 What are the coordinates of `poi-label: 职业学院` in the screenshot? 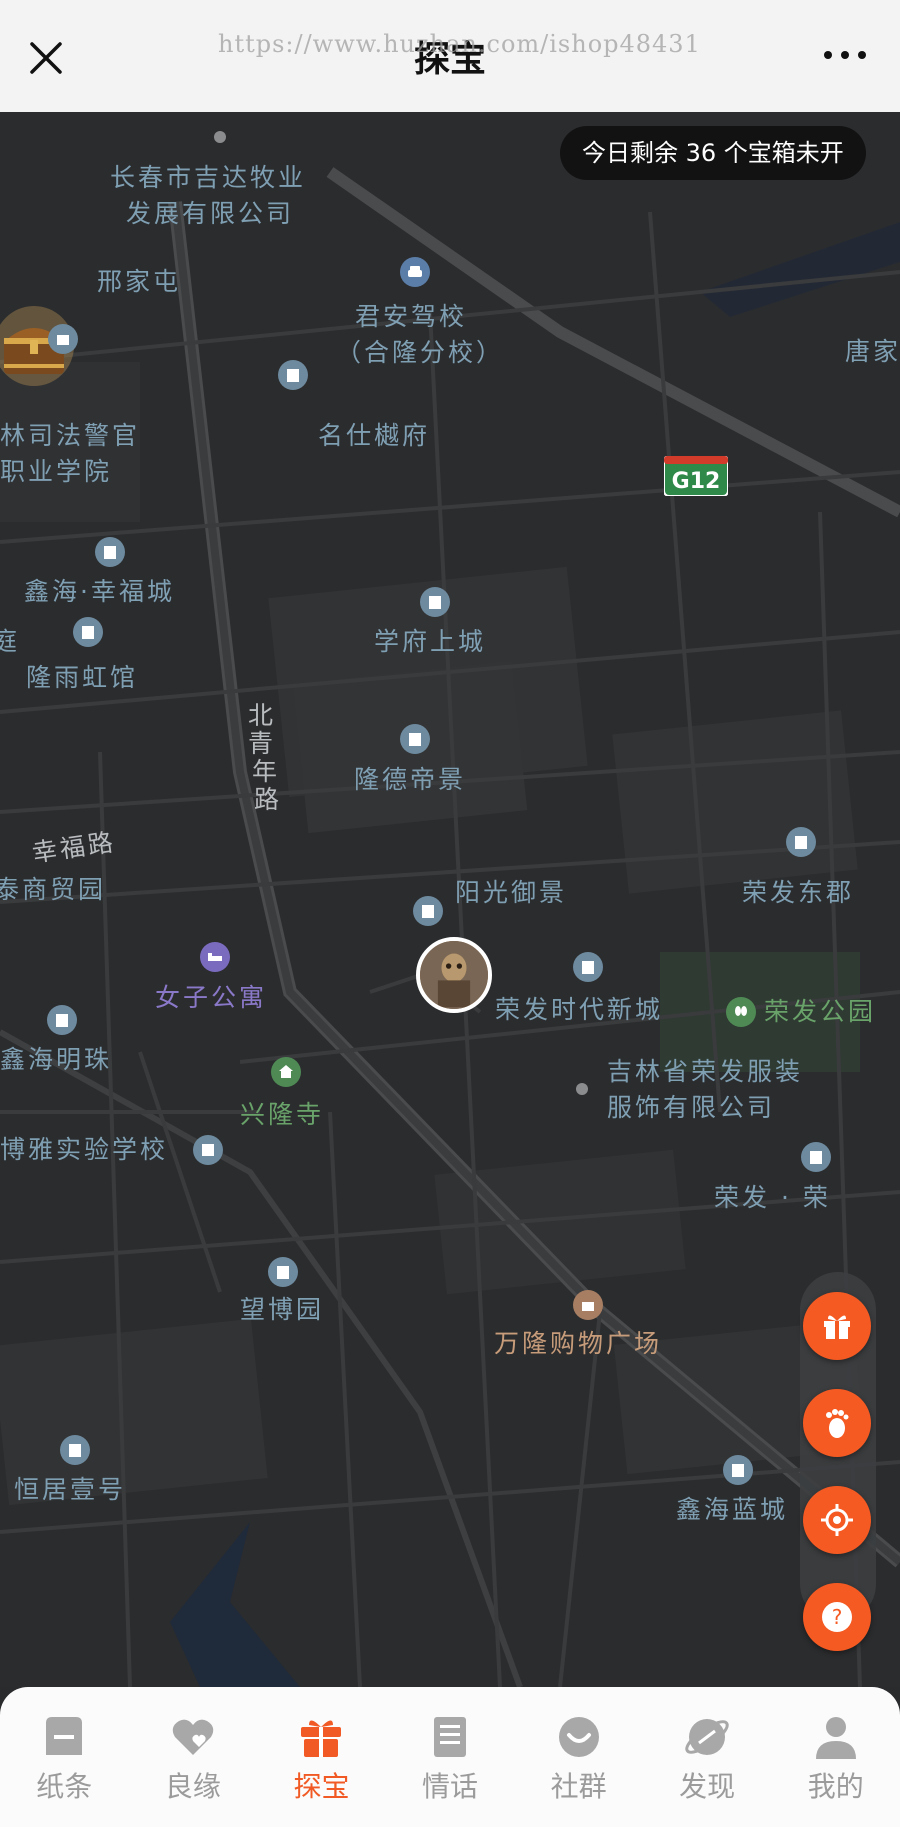 It's located at (56, 471).